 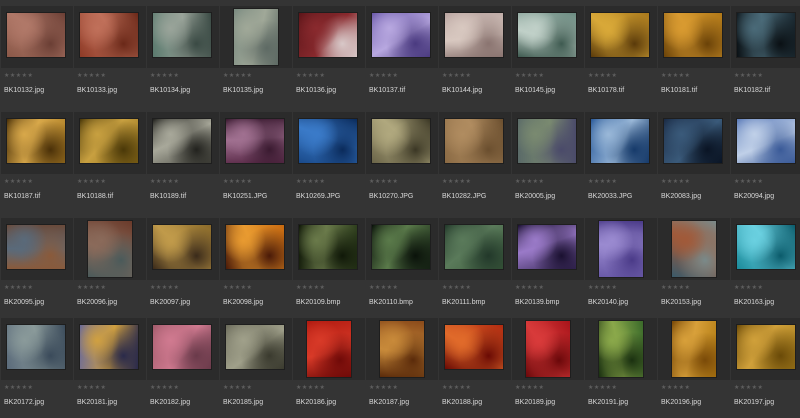 I want to click on thumbnail-cell: ★★★★★ BK10134.jpg, so click(x=183, y=56).